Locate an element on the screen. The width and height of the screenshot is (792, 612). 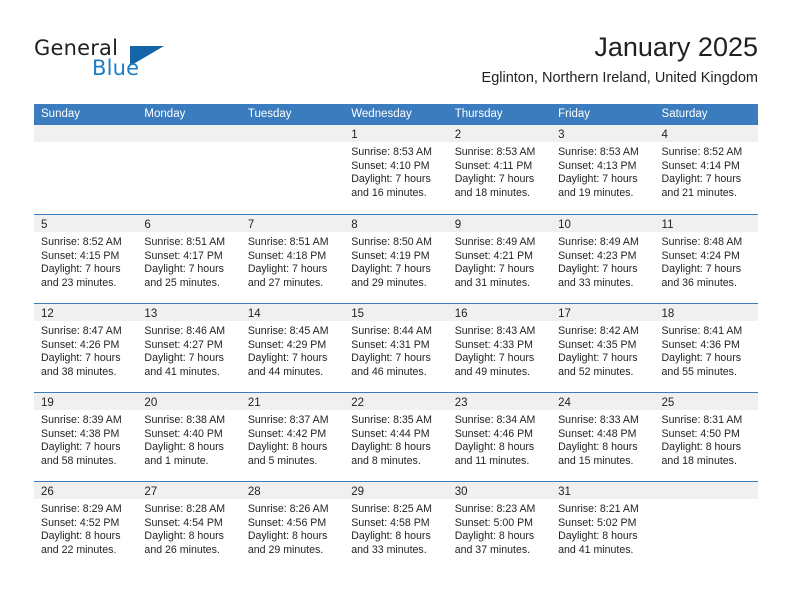
daylight-text-line2: and 15 minutes. is located at coordinates (596, 460).